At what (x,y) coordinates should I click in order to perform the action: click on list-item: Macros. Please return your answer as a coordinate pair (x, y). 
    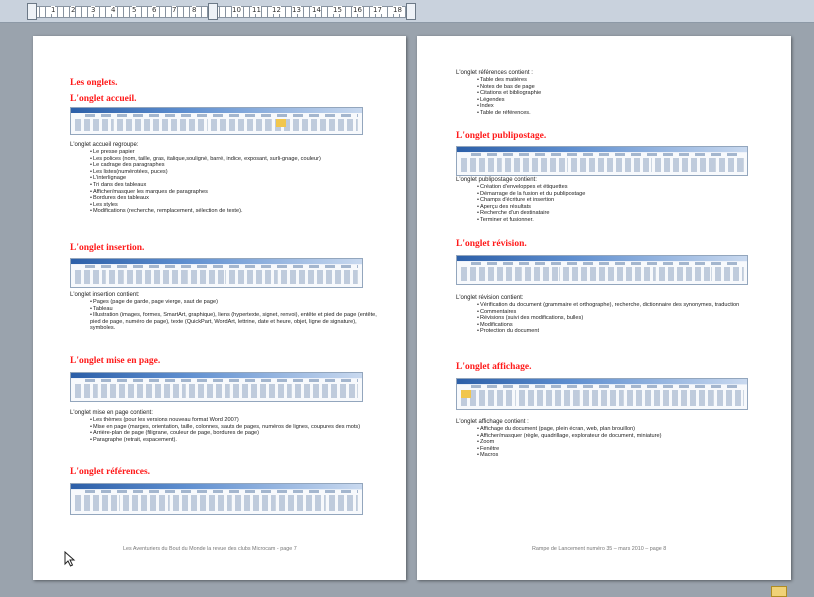
    Looking at the image, I should click on (623, 455).